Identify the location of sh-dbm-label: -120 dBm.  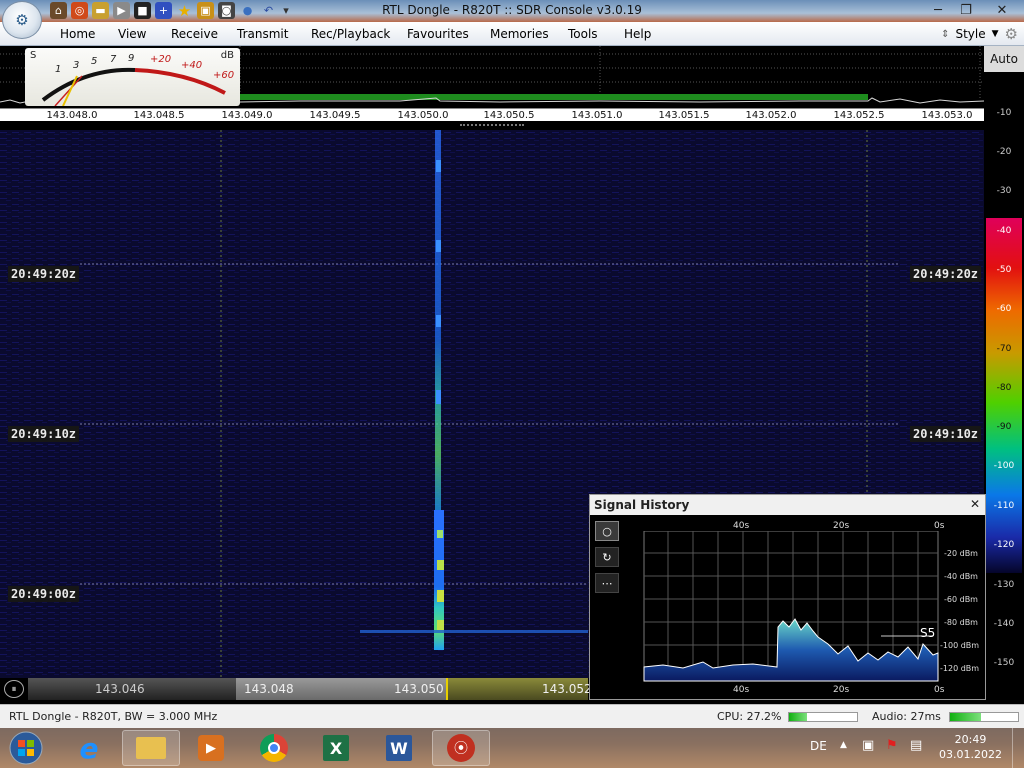
(960, 668).